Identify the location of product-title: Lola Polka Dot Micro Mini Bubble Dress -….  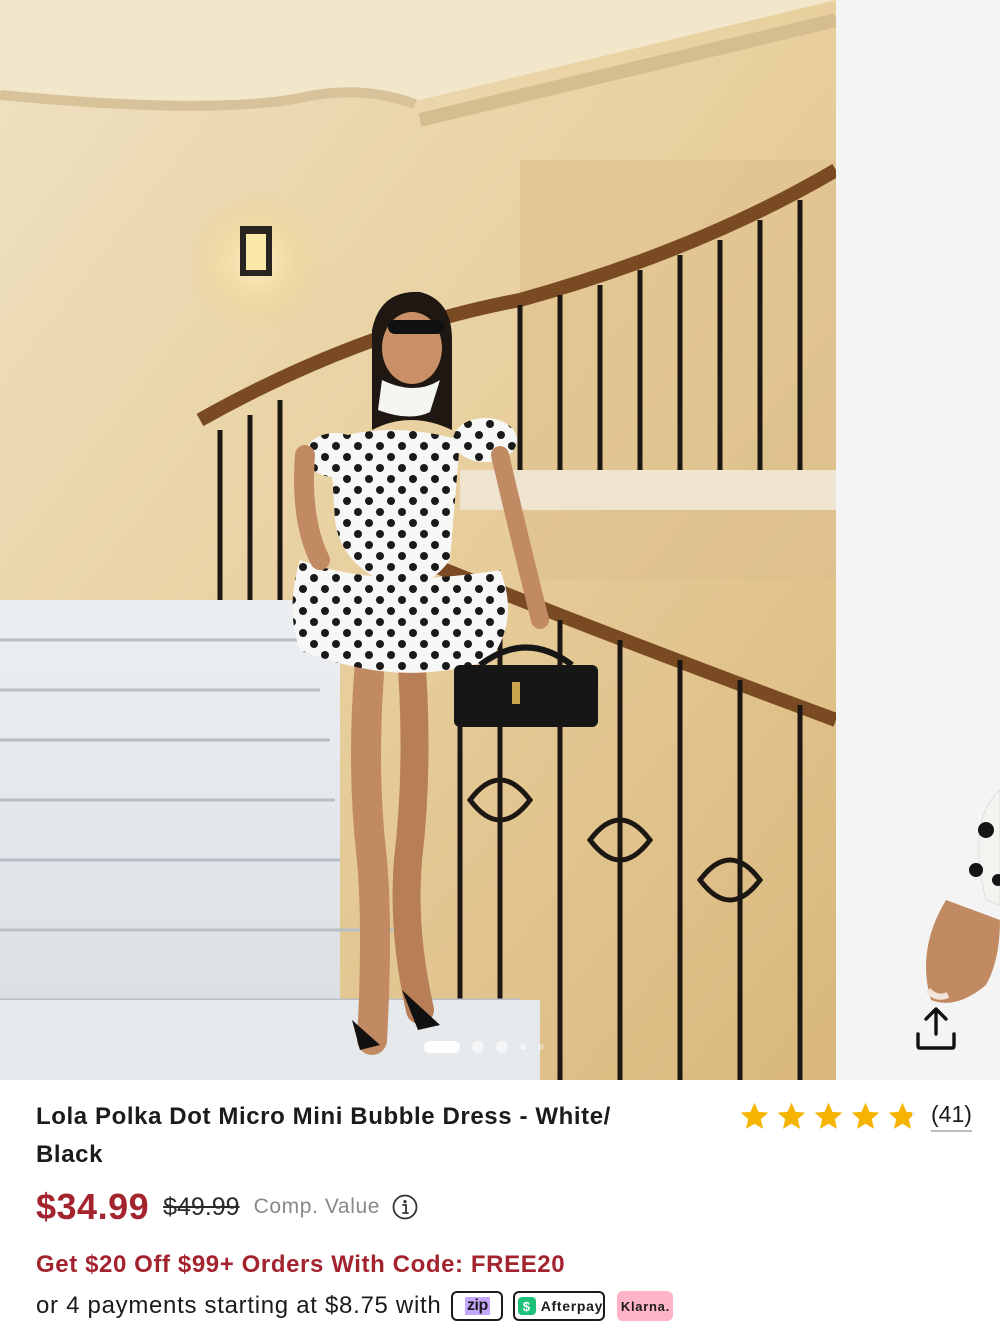
(323, 1135).